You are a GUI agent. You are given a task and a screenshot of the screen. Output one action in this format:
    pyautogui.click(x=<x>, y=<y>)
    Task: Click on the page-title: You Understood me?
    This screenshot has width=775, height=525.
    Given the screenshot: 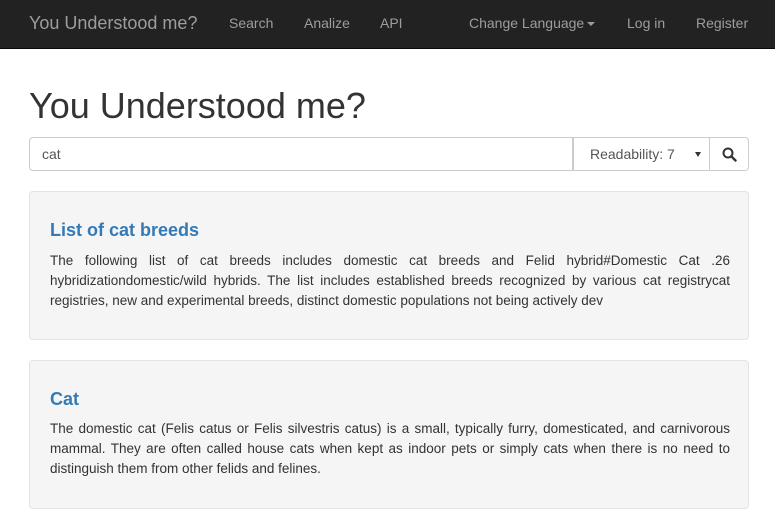 What is the action you would take?
    pyautogui.click(x=197, y=105)
    